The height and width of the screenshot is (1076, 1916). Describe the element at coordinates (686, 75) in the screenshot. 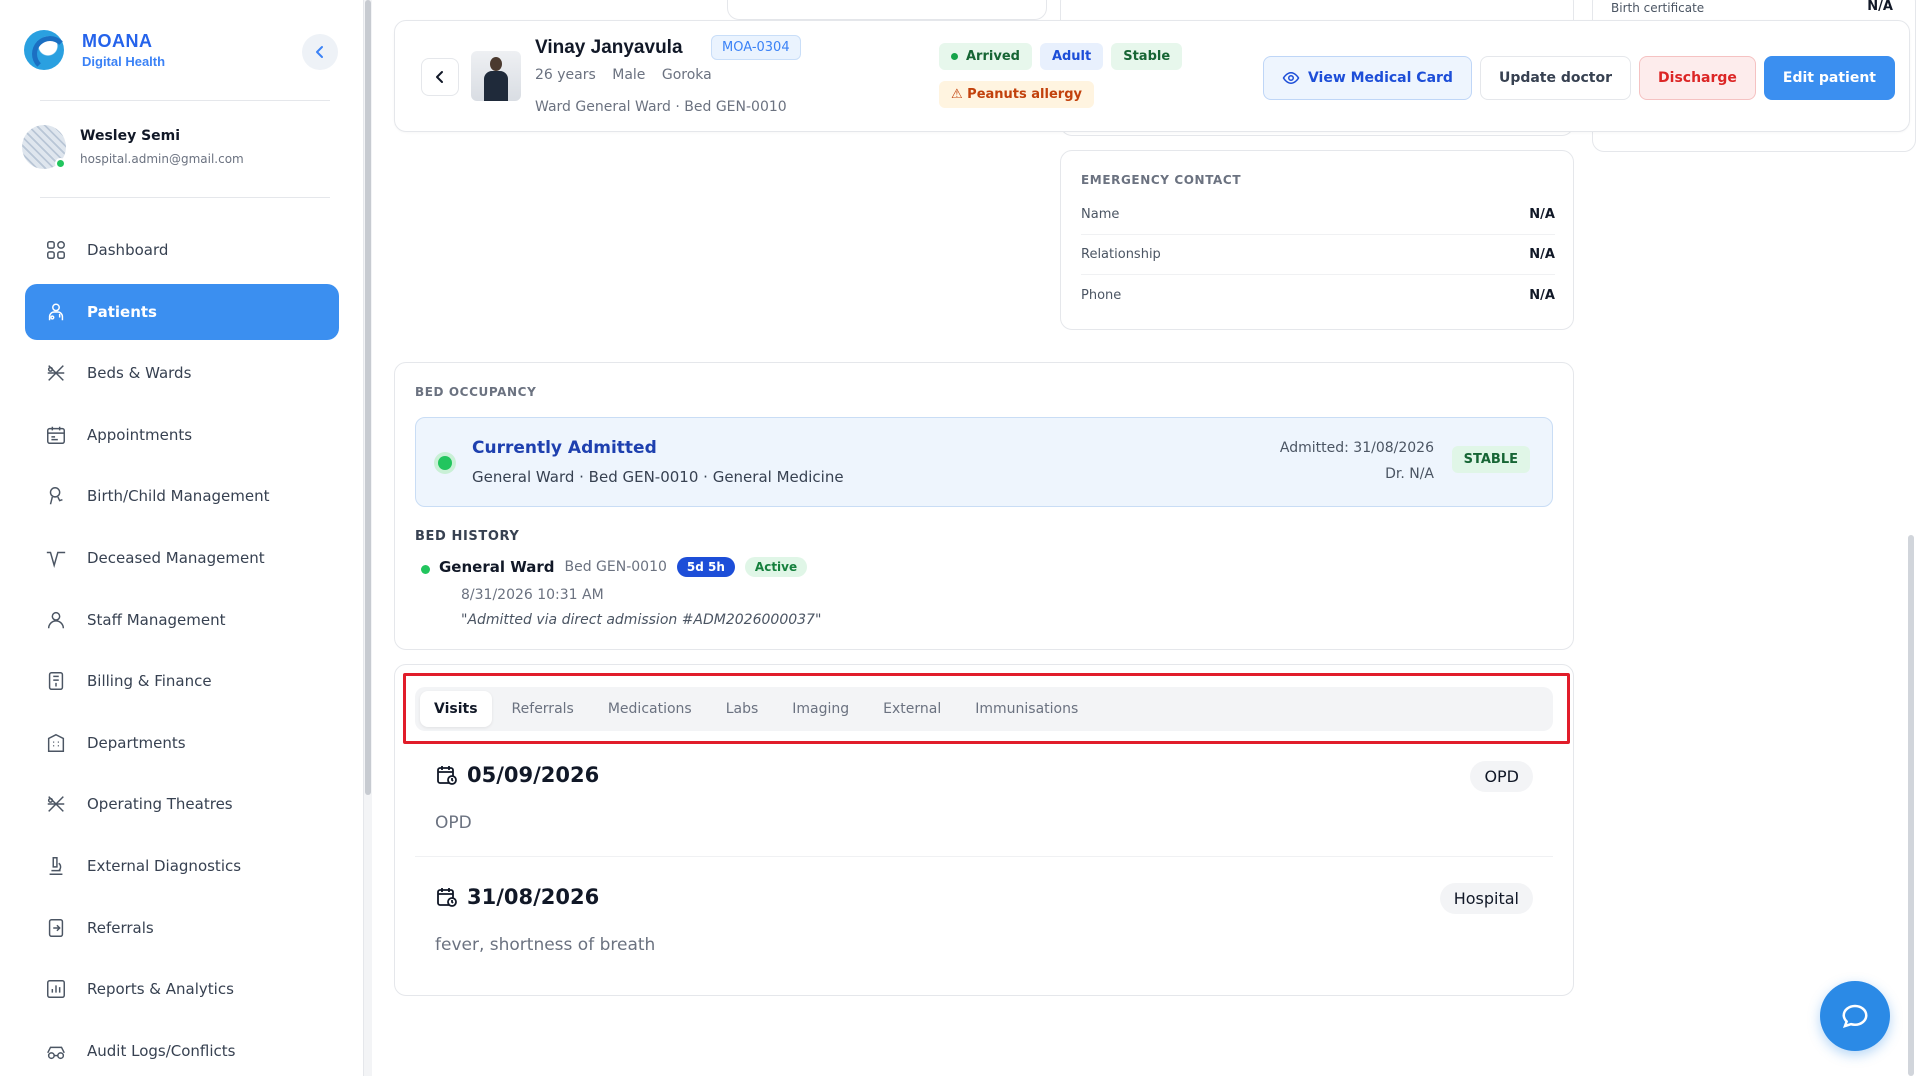

I see `patient-location: Goroka` at that location.